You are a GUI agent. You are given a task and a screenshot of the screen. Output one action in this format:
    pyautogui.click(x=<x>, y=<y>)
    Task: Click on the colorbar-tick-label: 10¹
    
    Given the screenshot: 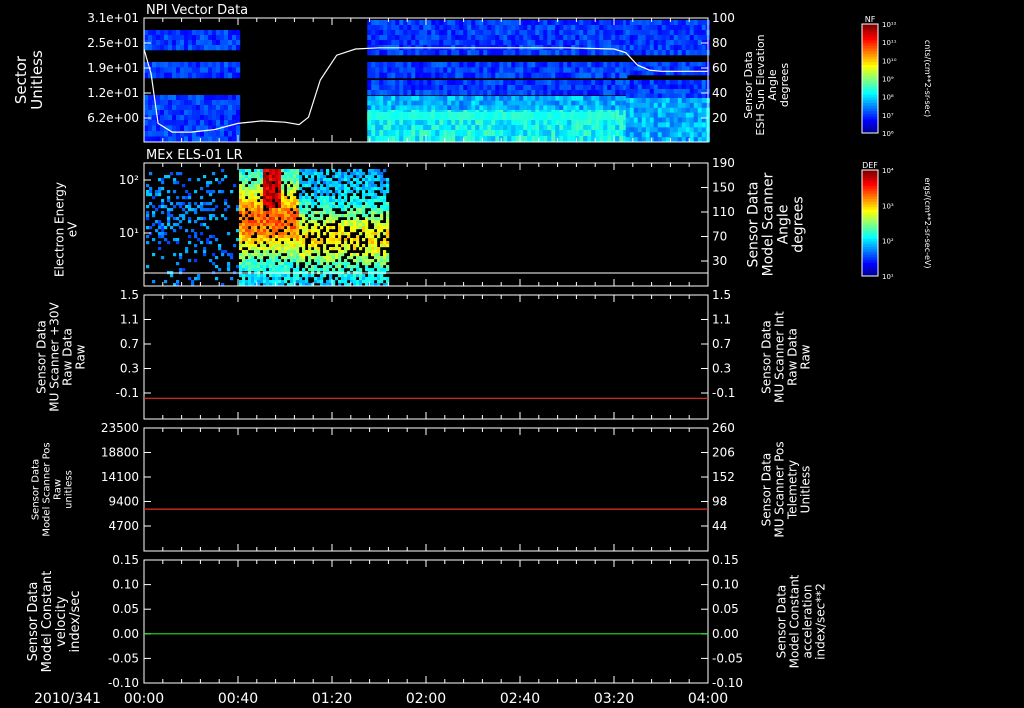 What is the action you would take?
    pyautogui.click(x=888, y=277)
    